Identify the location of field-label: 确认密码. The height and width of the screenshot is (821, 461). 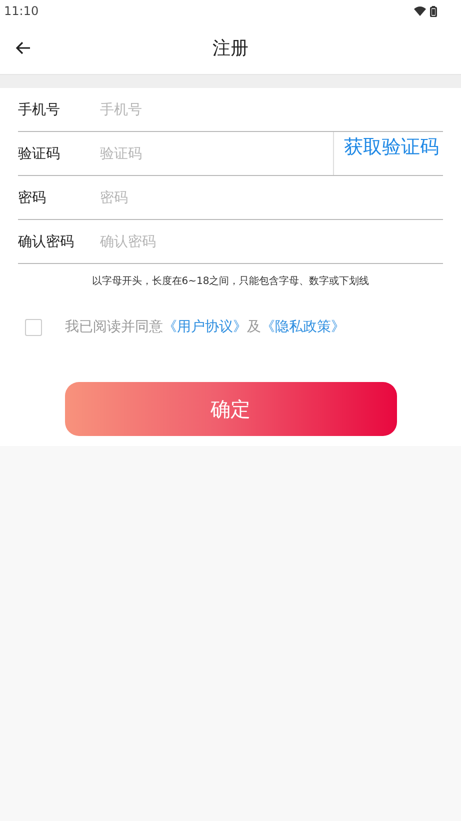
(46, 241).